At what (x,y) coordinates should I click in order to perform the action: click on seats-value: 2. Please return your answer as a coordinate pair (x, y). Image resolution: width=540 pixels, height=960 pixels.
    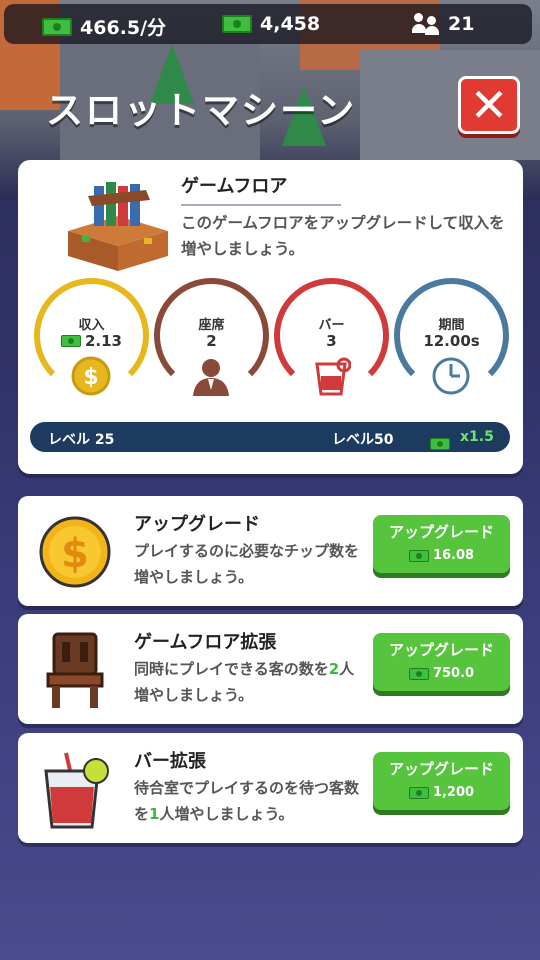
    Looking at the image, I should click on (211, 341).